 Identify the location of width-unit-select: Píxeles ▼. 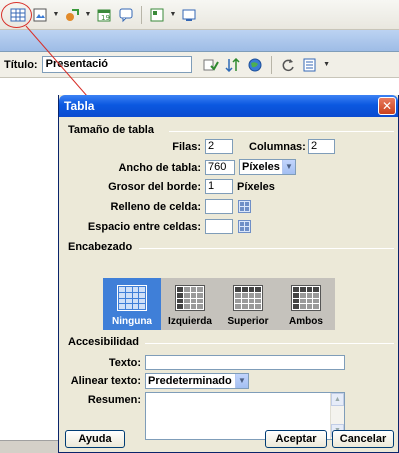
(267, 167).